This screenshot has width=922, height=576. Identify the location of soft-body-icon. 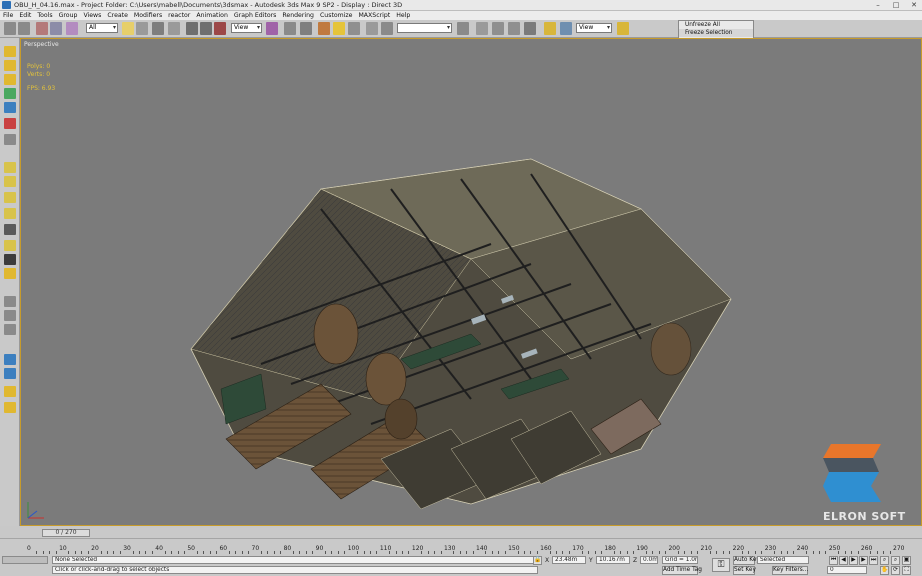
(10, 79).